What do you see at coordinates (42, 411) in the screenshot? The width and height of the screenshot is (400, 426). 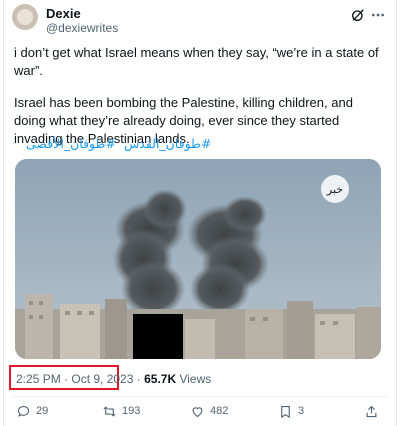 I see `reply-count: 29` at bounding box center [42, 411].